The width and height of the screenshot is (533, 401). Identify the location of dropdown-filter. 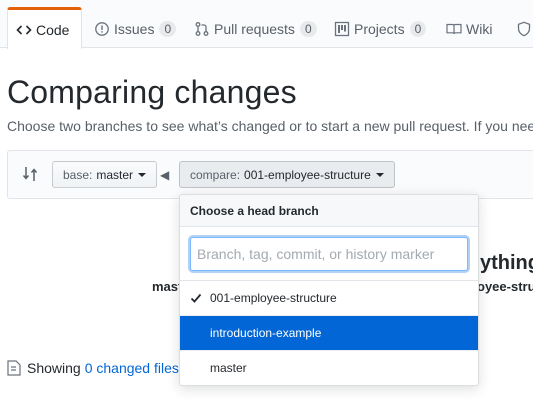
(329, 254).